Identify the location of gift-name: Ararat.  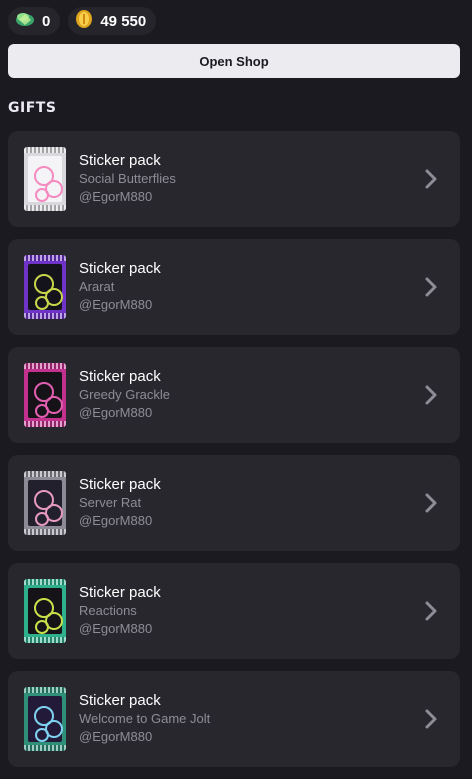
(97, 286).